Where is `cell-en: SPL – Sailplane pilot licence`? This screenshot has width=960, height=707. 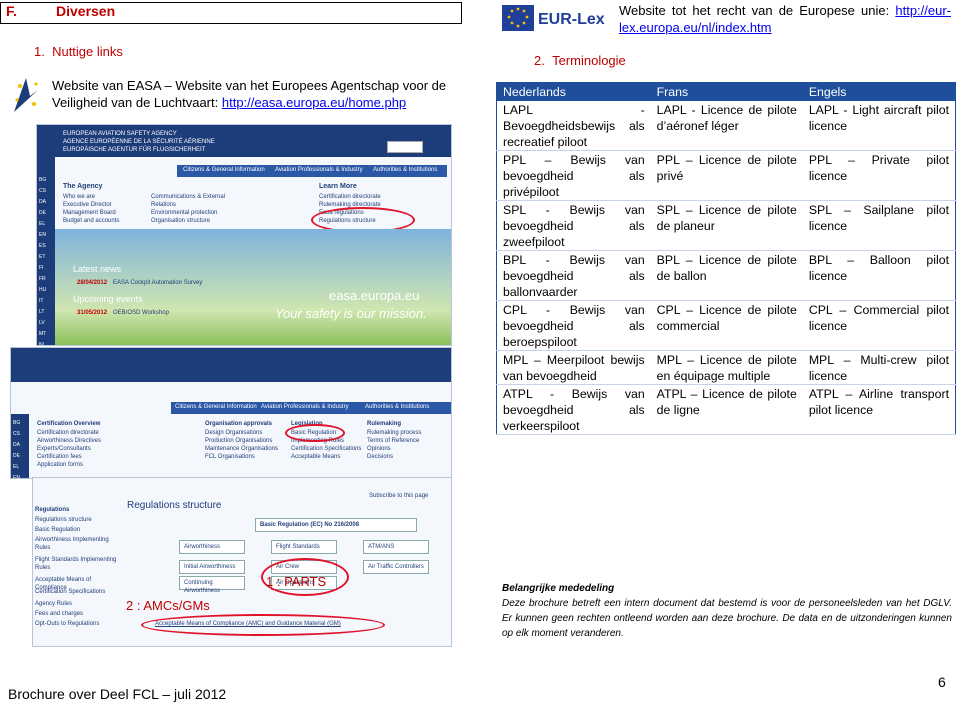
cell-en: SPL – Sailplane pilot licence is located at coordinates (879, 225).